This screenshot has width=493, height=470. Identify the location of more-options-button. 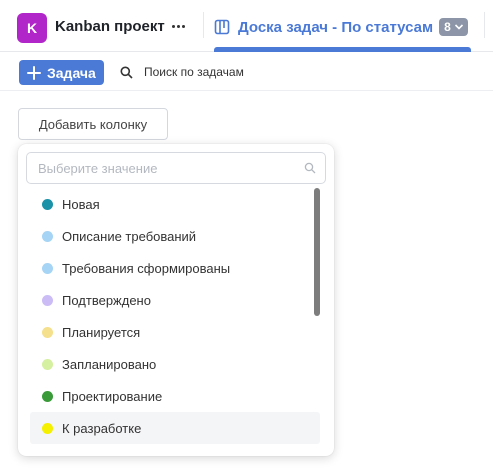
(178, 26).